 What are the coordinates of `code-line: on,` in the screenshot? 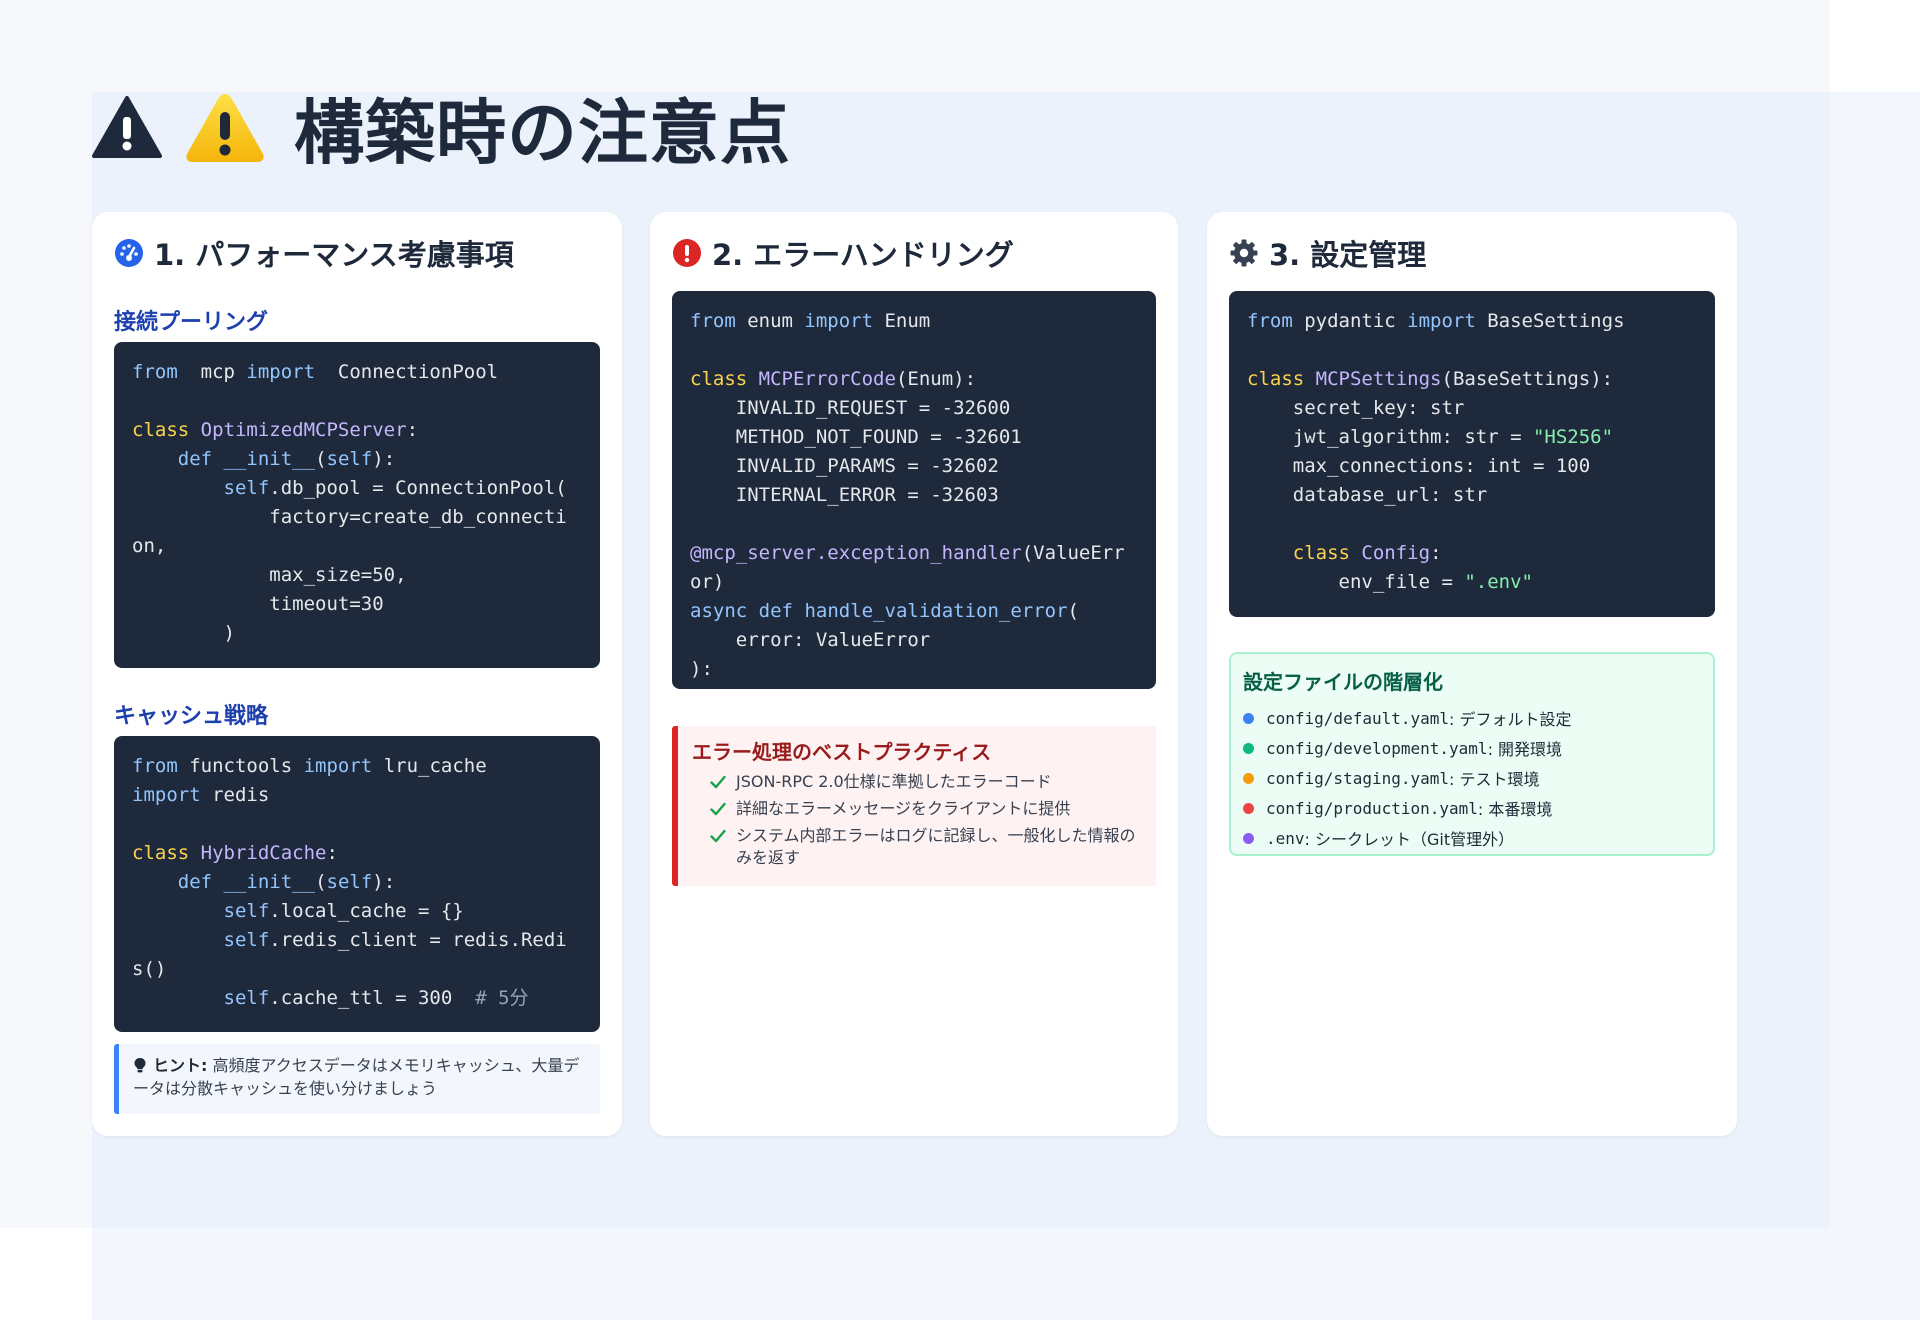 It's located at (149, 546).